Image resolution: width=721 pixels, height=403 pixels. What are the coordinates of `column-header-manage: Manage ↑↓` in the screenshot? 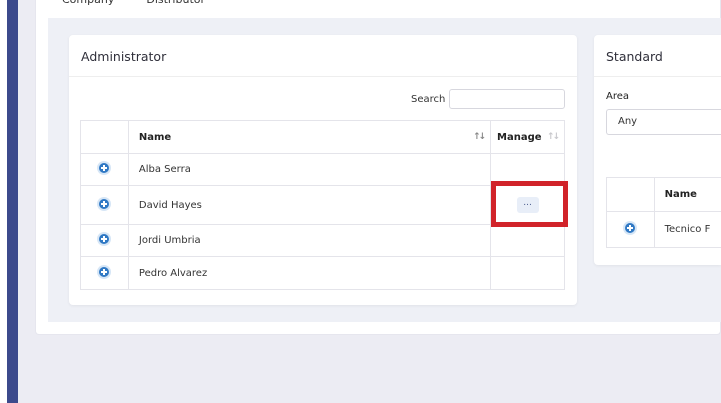 It's located at (527, 137).